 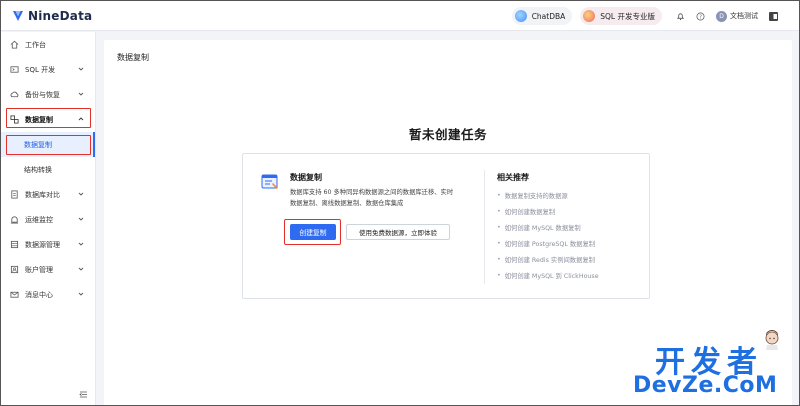 What do you see at coordinates (548, 16) in the screenshot?
I see `chatdba-label: ChatDBA` at bounding box center [548, 16].